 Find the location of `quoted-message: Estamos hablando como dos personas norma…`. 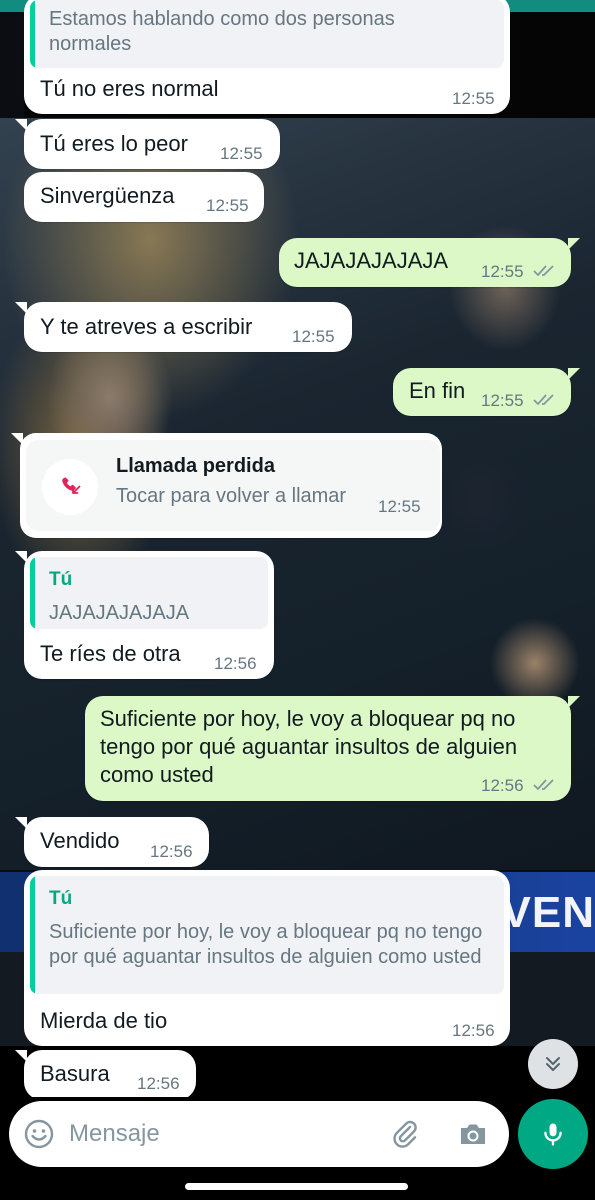

quoted-message: Estamos hablando como dos personas norma… is located at coordinates (267, 34).